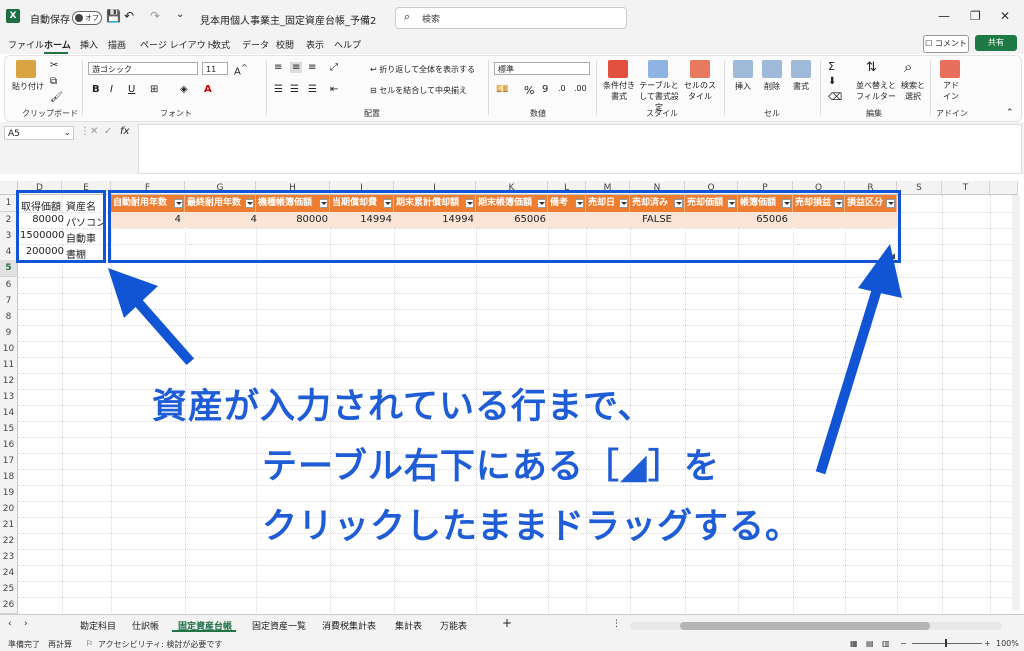  I want to click on tab-journal: 仕訳帳, so click(145, 625).